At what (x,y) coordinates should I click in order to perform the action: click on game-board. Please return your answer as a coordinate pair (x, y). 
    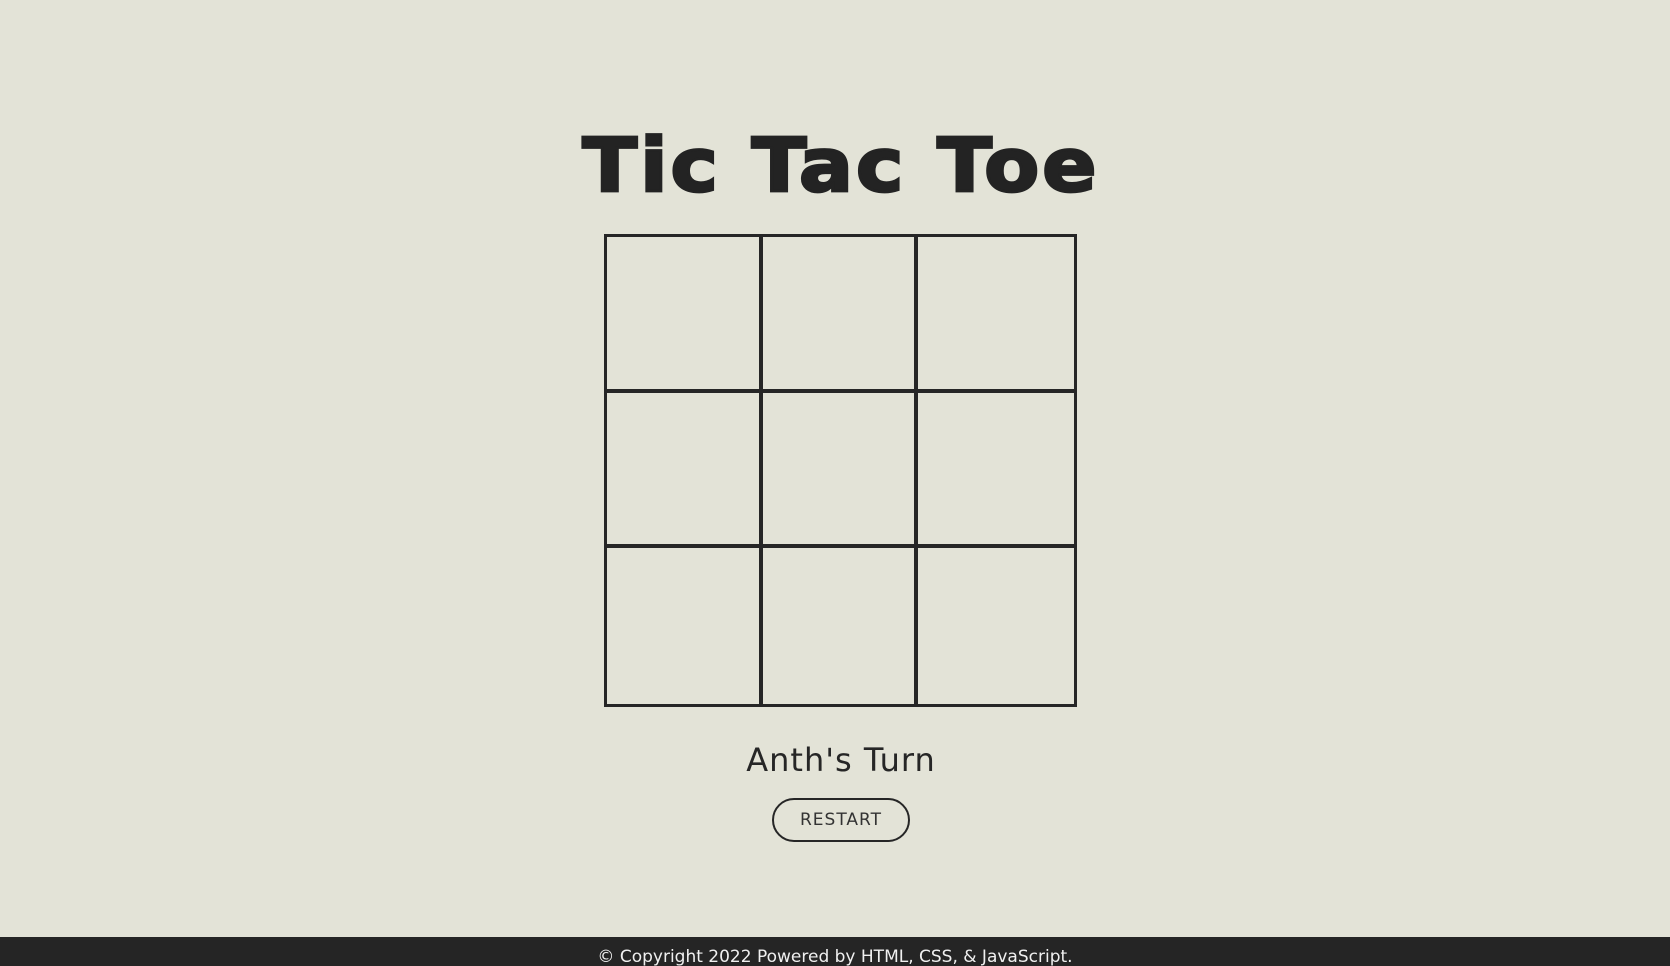
    Looking at the image, I should click on (840, 470).